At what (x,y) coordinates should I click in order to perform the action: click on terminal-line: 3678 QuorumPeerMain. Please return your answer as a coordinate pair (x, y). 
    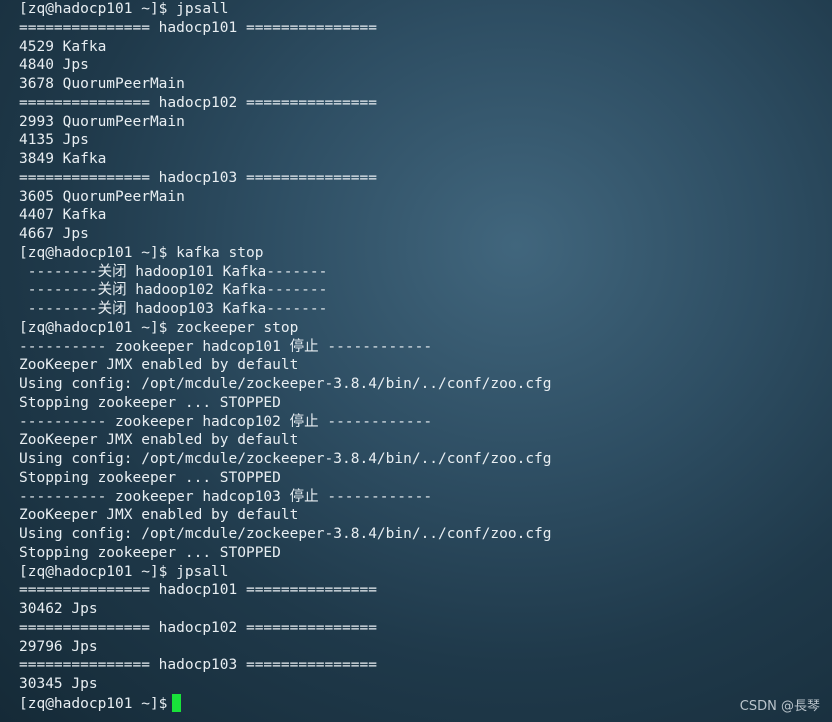
    Looking at the image, I should click on (102, 84).